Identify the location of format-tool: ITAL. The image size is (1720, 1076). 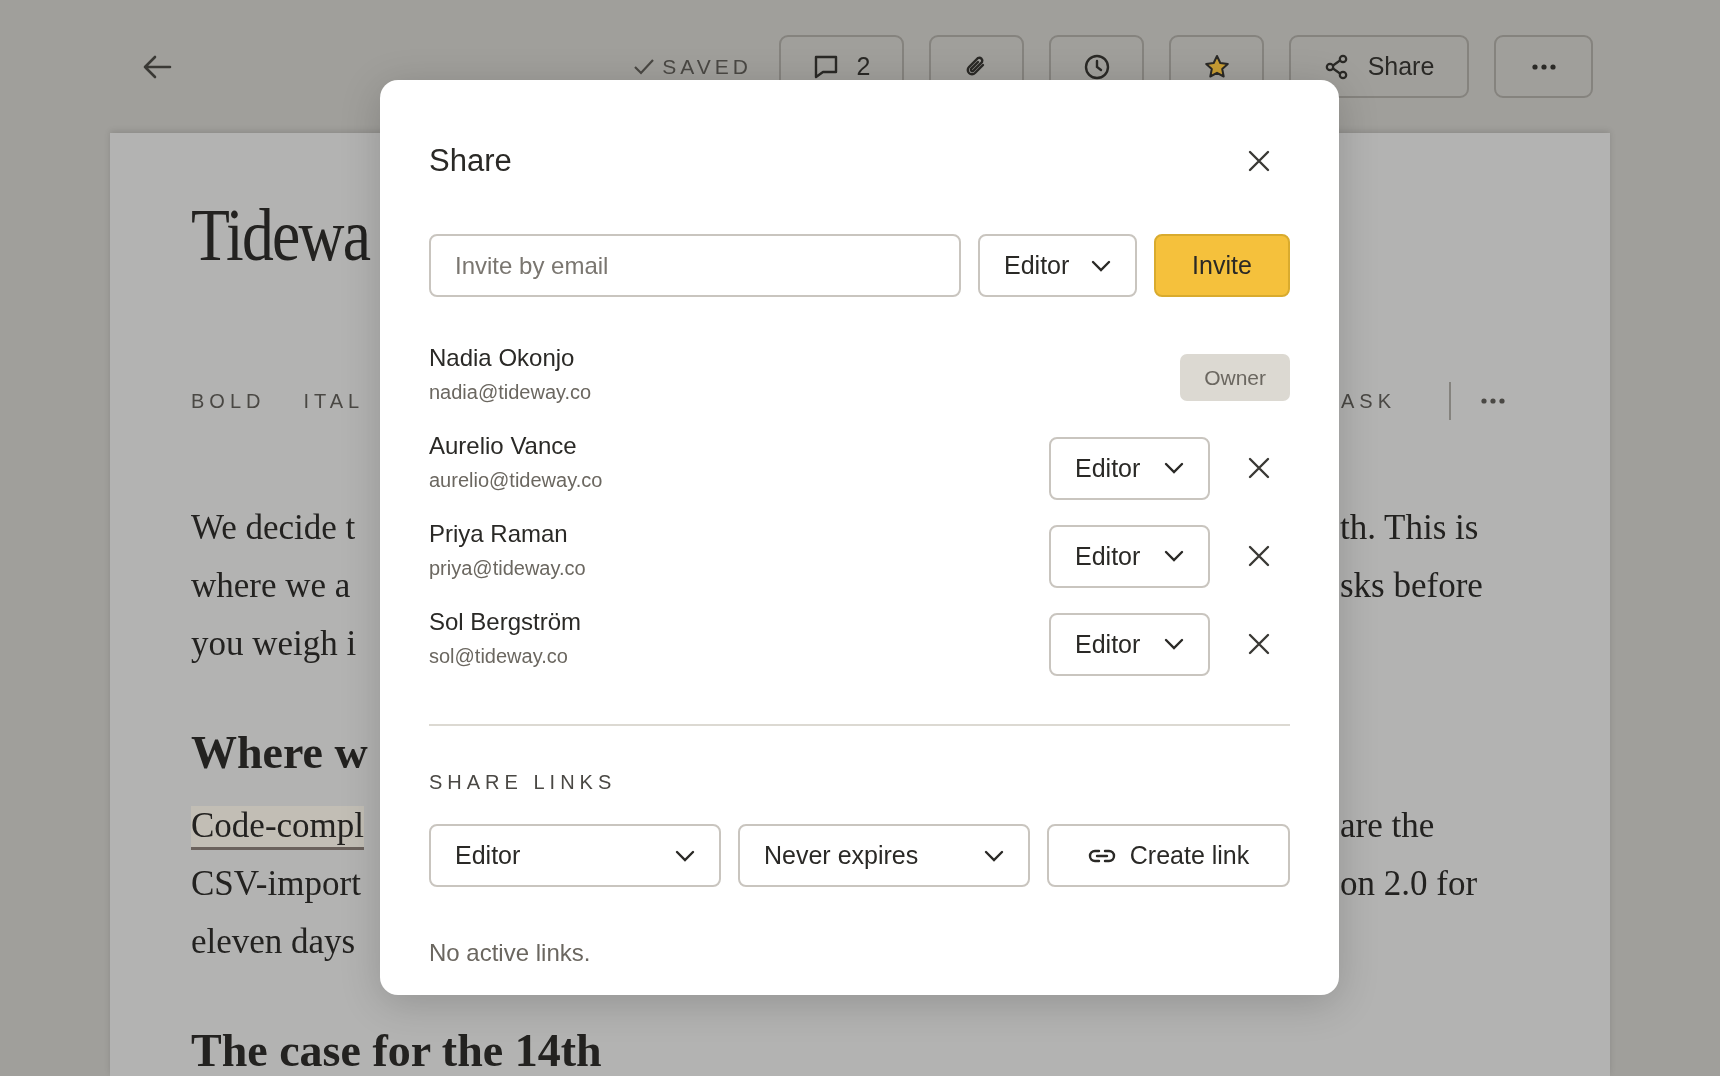
(334, 401).